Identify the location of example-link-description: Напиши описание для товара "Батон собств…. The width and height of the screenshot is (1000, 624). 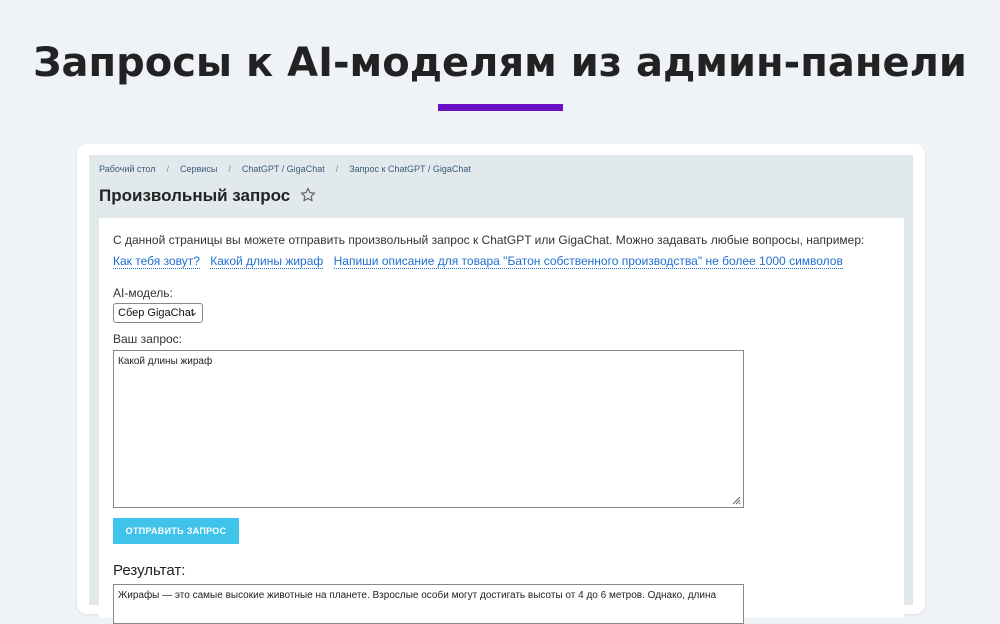
(588, 261).